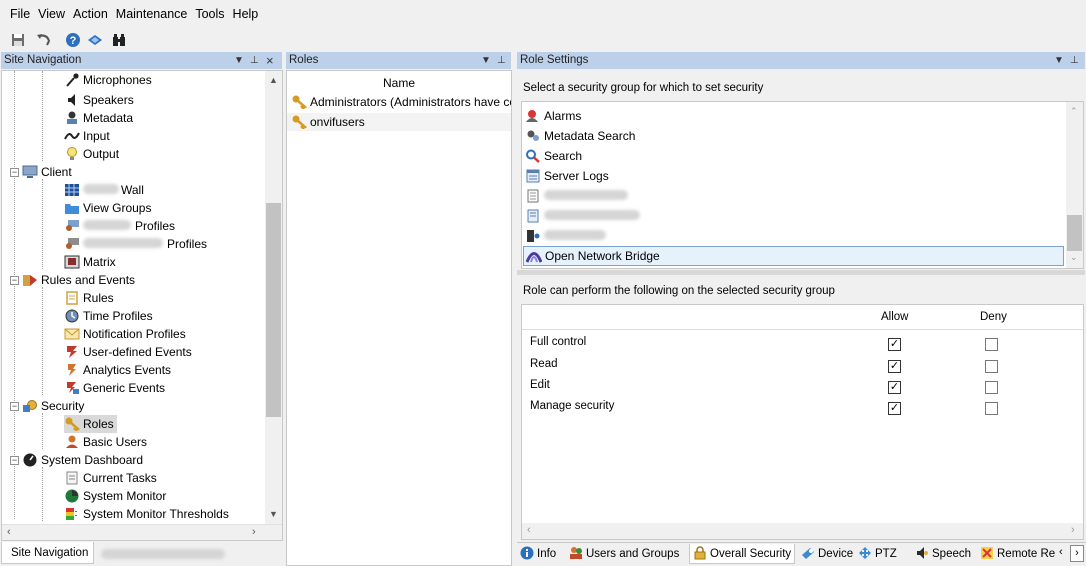 The height and width of the screenshot is (566, 1086). I want to click on role-row-administrators: Administrators (Administrators have co, so click(401, 102).